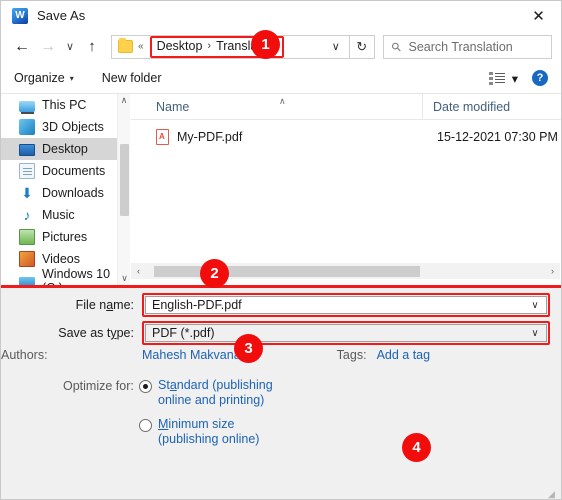  I want to click on file-name-highlight: English-PDF.pdf ∨, so click(346, 305).